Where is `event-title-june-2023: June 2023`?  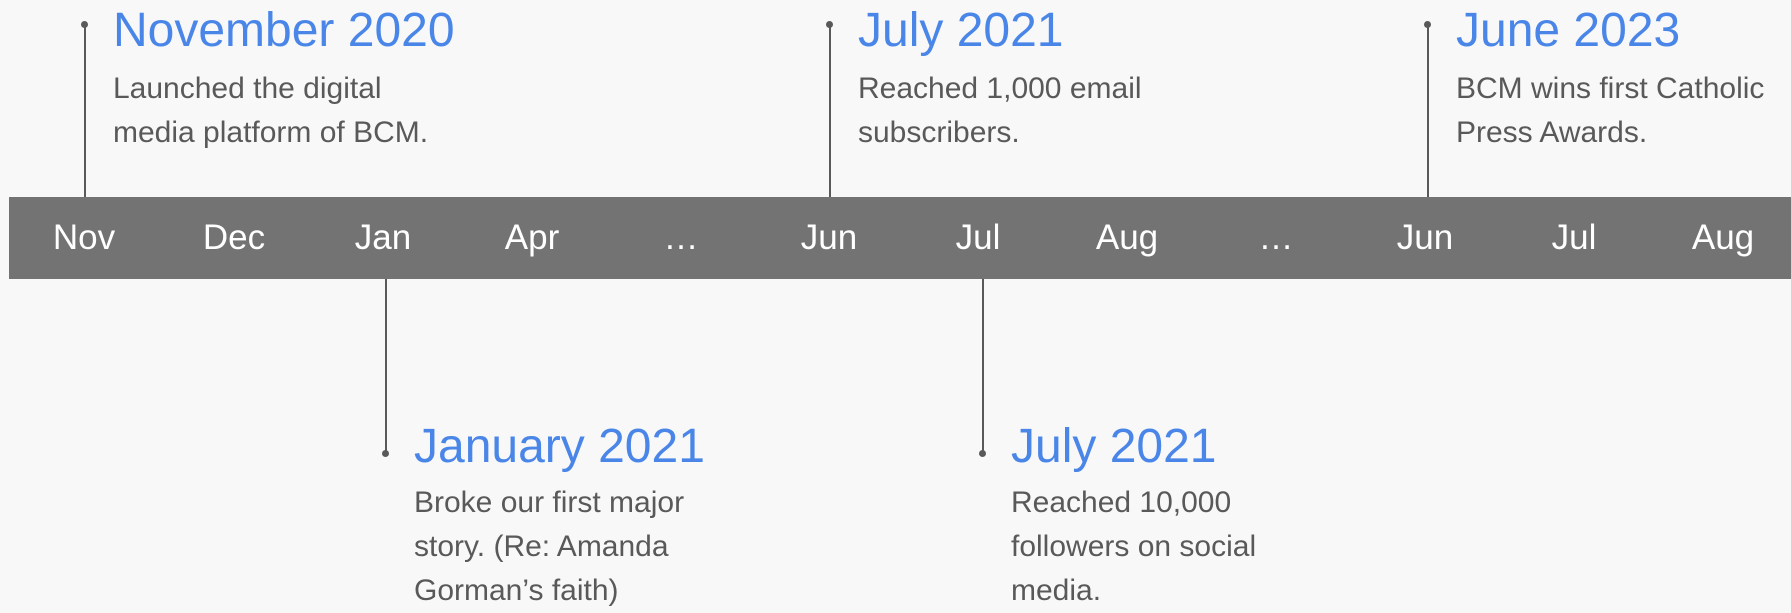
event-title-june-2023: June 2023 is located at coordinates (1568, 30).